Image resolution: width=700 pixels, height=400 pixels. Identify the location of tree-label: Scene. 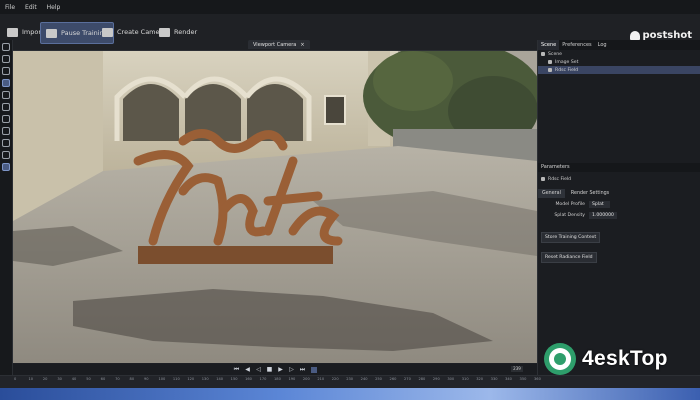
(555, 54).